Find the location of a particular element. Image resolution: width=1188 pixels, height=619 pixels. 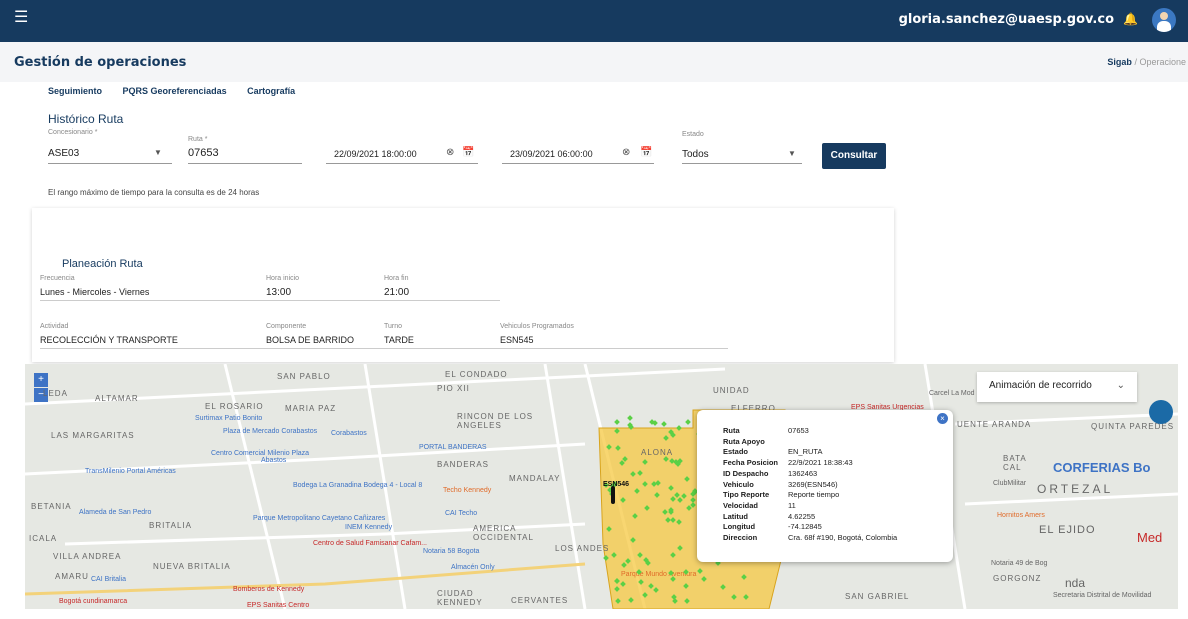

map-area-label: ALONA is located at coordinates (657, 452).